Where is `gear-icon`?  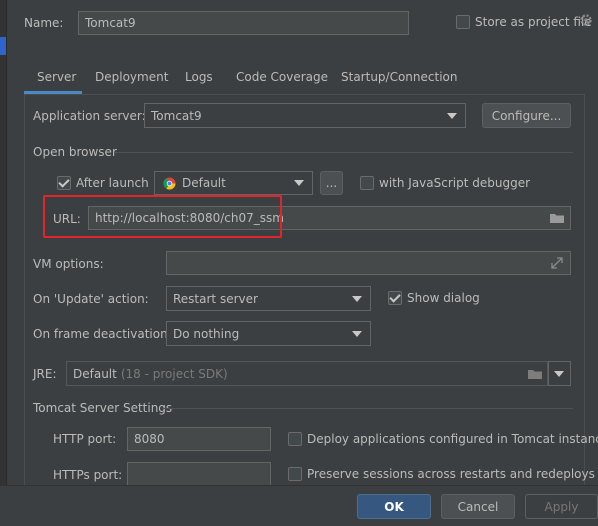
gear-icon is located at coordinates (586, 20).